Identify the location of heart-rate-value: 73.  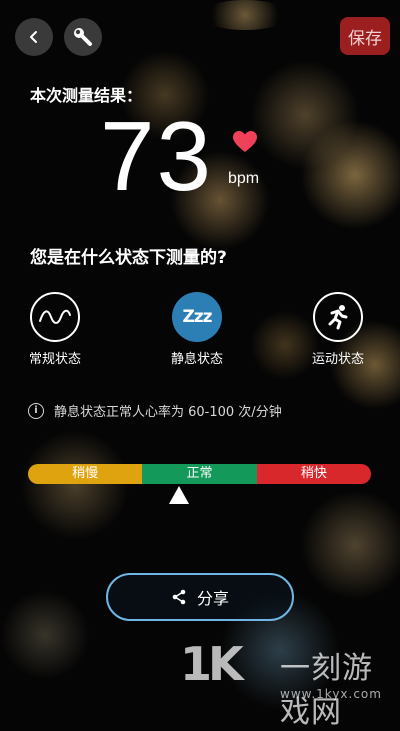
(157, 156).